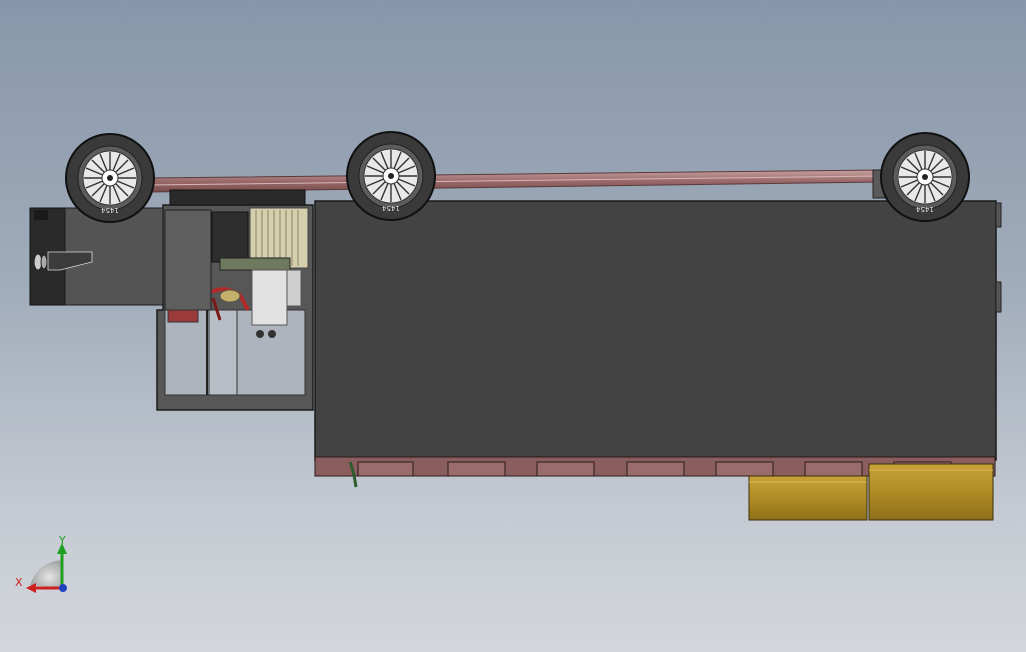 This screenshot has height=652, width=1026. I want to click on y-axis-label: Y, so click(62, 540).